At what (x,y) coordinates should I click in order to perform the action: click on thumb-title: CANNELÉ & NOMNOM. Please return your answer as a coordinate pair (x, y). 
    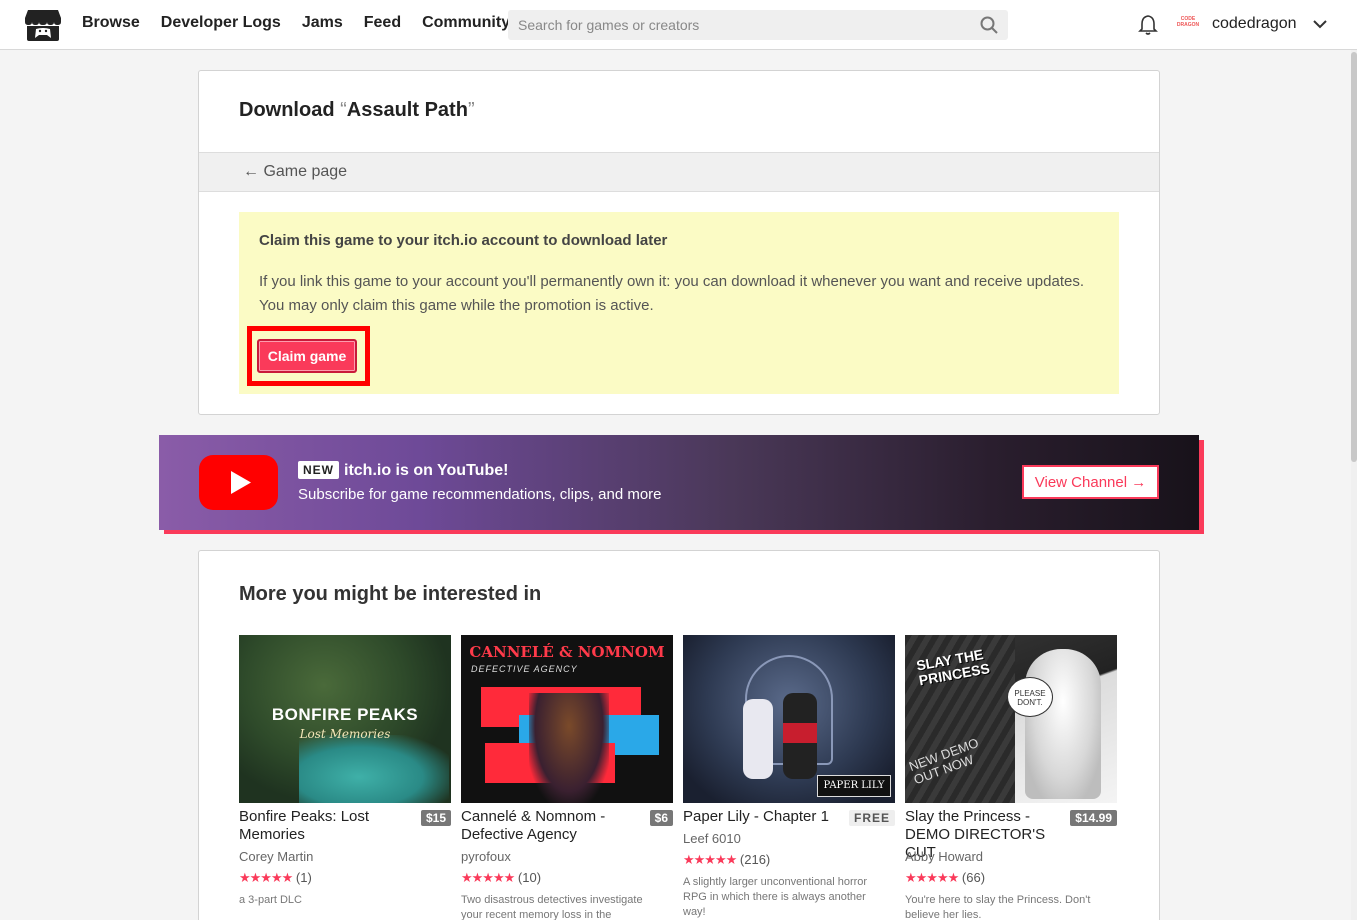
    Looking at the image, I should click on (567, 652).